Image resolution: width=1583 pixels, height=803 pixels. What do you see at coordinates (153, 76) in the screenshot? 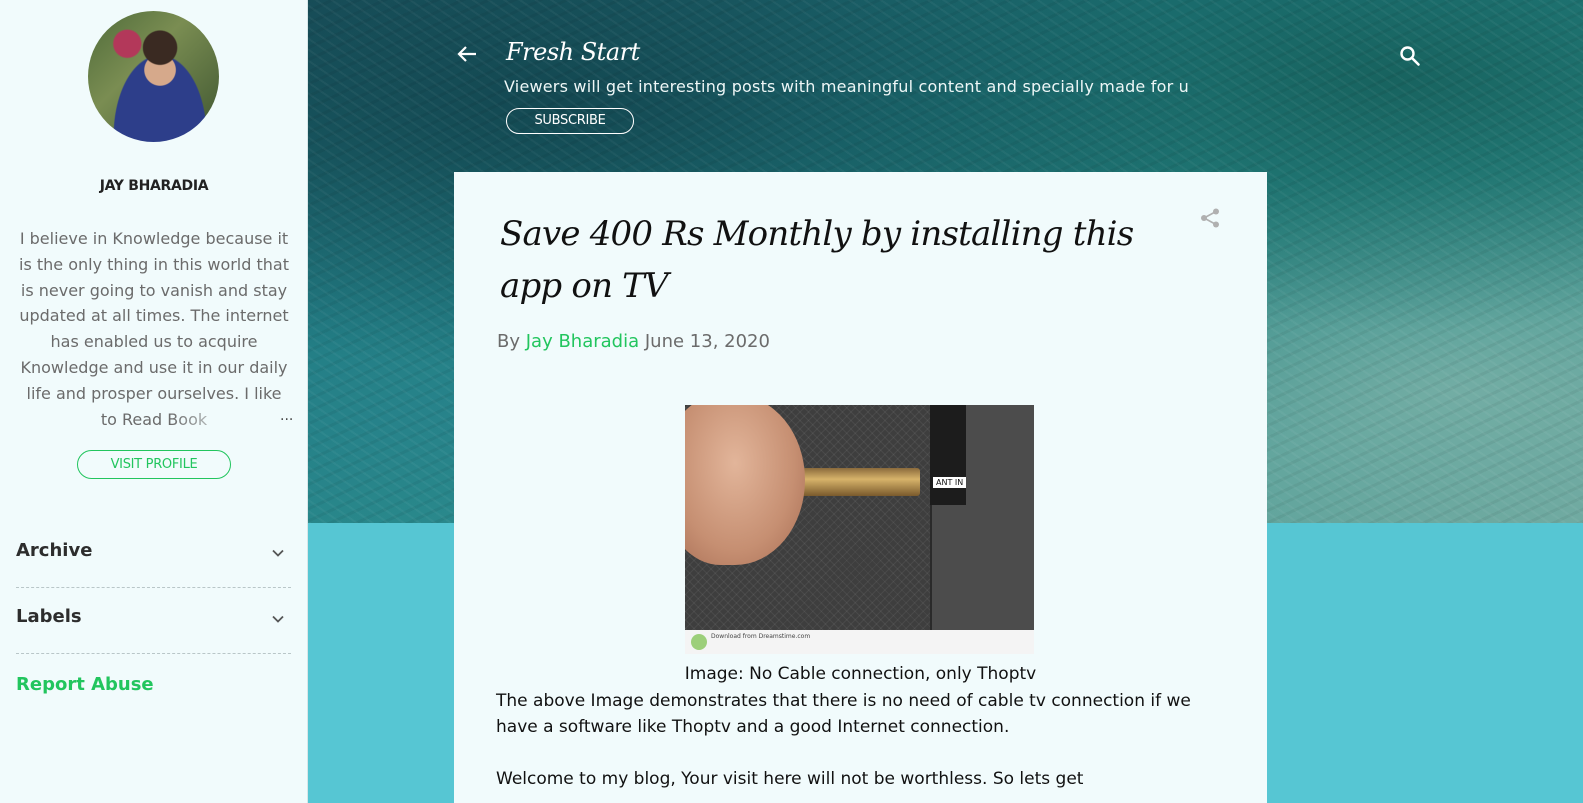
I see `avatar` at bounding box center [153, 76].